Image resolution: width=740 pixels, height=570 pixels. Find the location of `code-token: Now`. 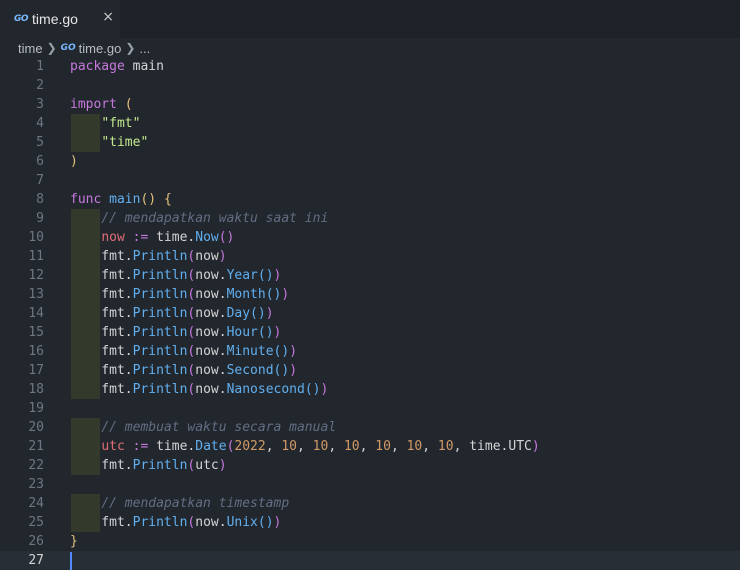

code-token: Now is located at coordinates (207, 237).